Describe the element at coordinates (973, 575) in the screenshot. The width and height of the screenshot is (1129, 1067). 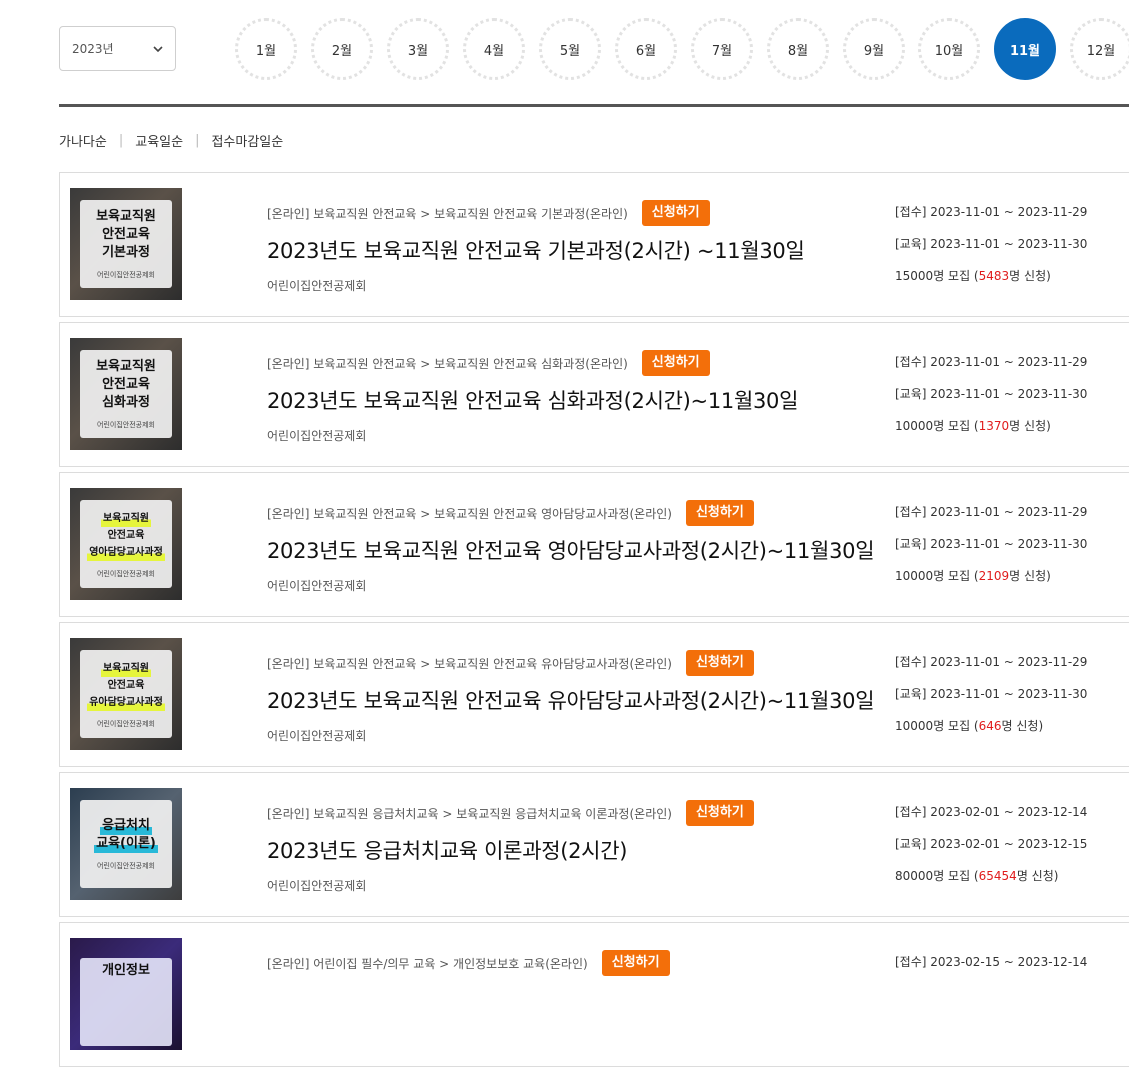
I see `enrollment-status: 10000명 모집 (2109명 신청)` at that location.